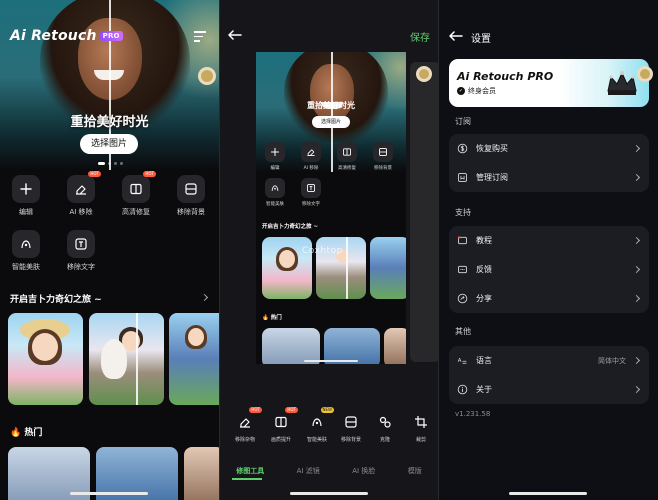 This screenshot has height=500, width=658. What do you see at coordinates (473, 414) in the screenshot?
I see `app-version: v1.231.58` at bounding box center [473, 414].